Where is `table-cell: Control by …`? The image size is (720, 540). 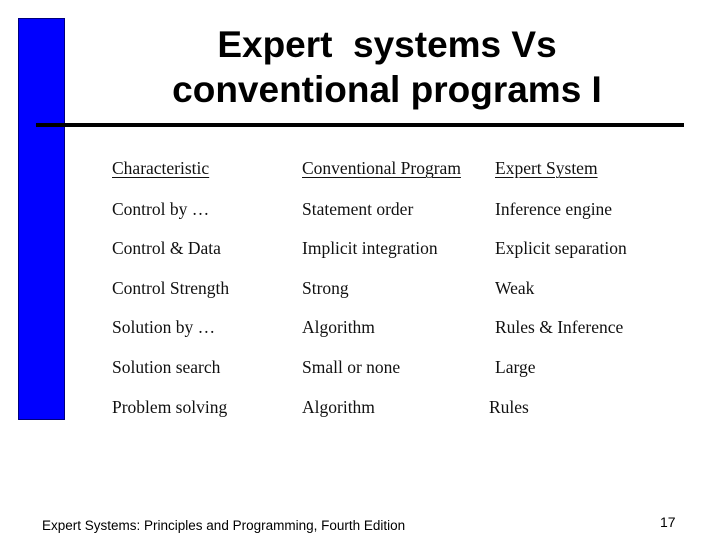
table-cell: Control by … is located at coordinates (161, 209).